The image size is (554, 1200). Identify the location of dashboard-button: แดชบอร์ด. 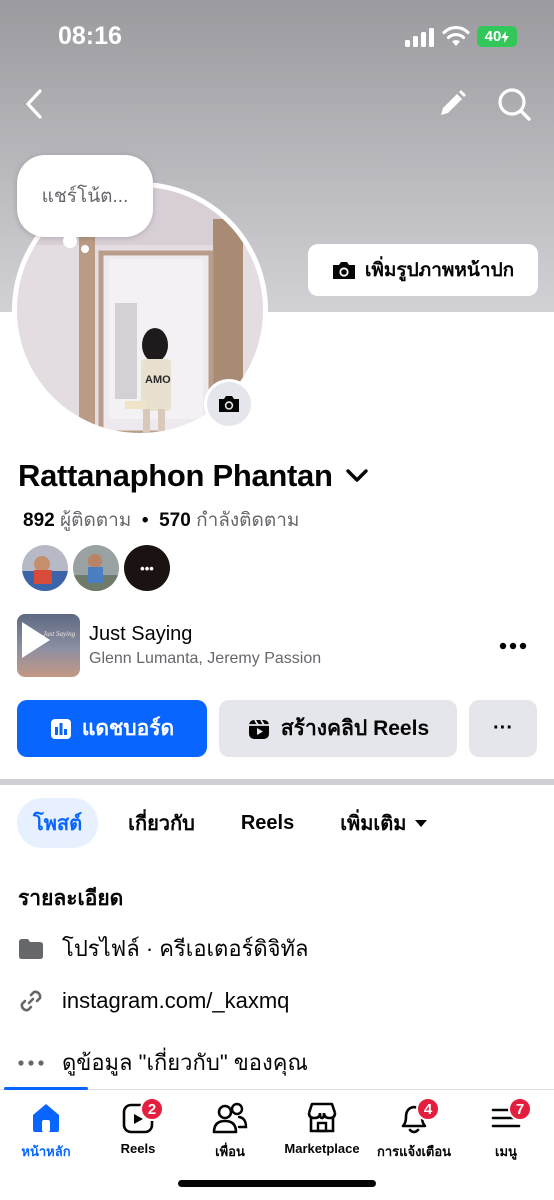
(112, 728).